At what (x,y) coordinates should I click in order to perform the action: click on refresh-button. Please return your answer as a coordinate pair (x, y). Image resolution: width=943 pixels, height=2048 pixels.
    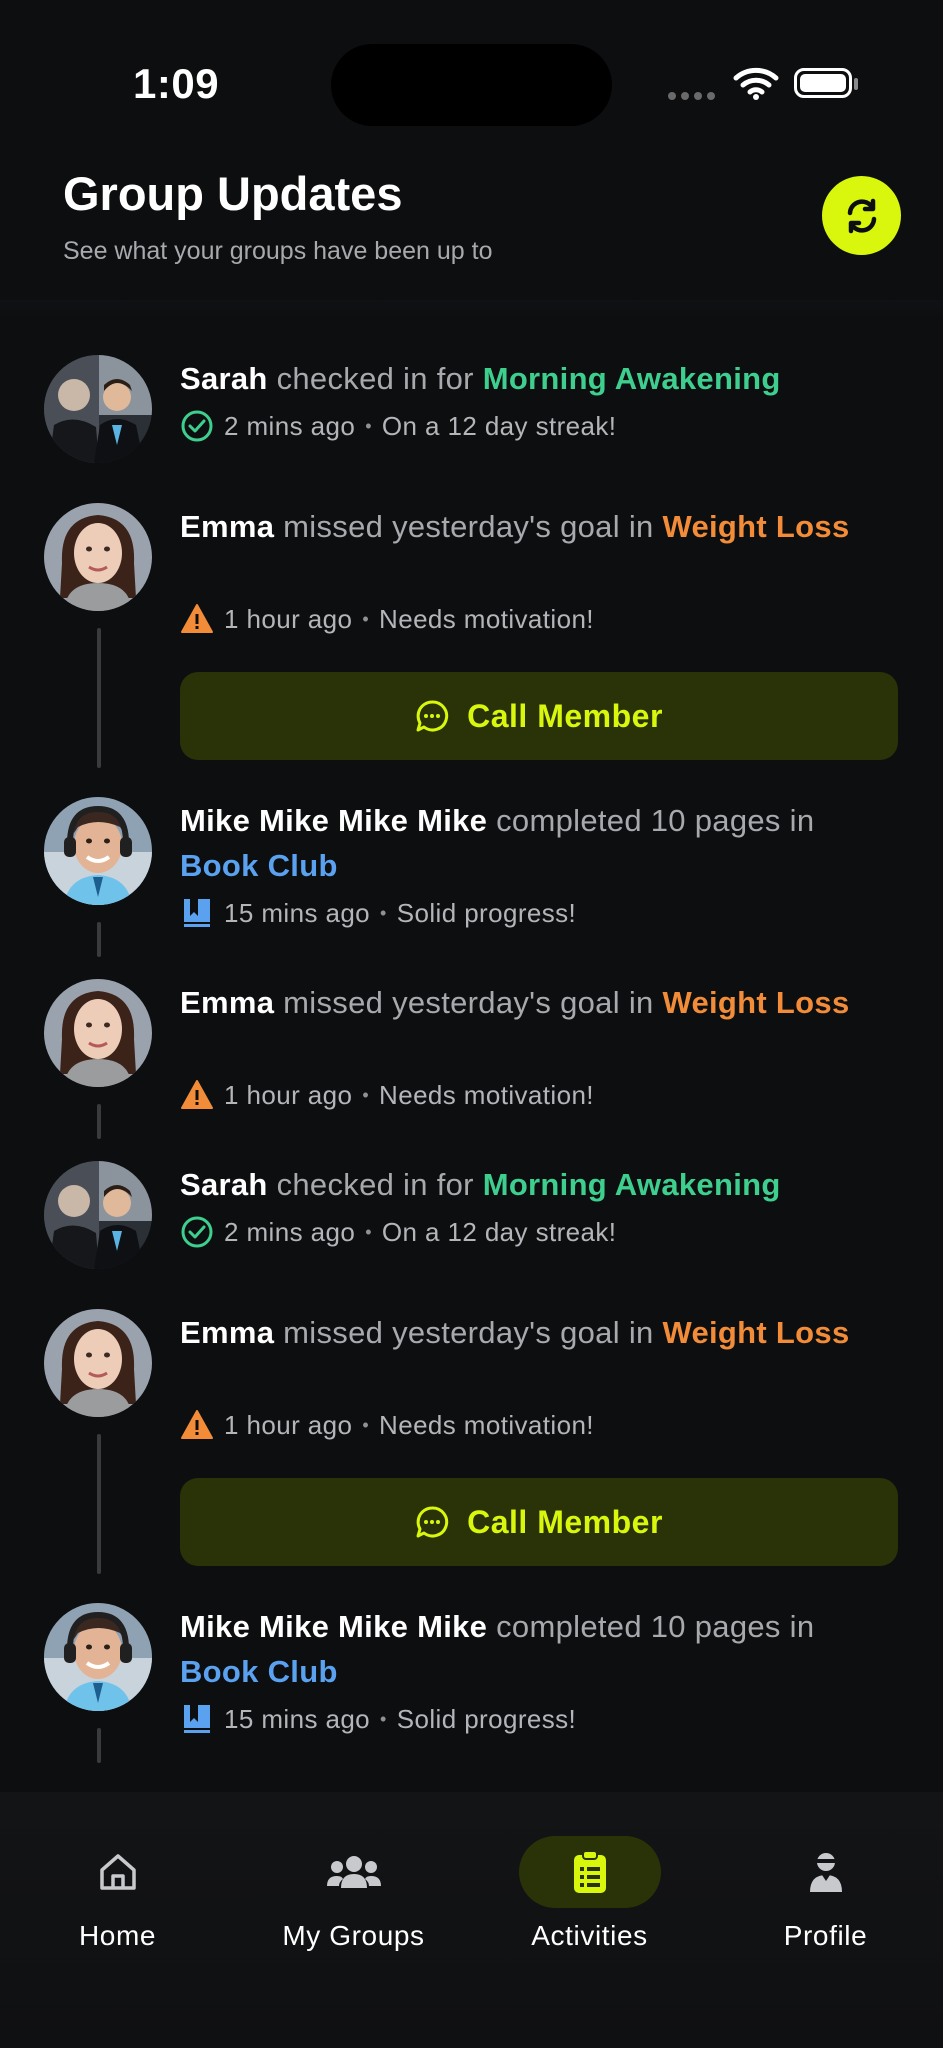
    Looking at the image, I should click on (861, 215).